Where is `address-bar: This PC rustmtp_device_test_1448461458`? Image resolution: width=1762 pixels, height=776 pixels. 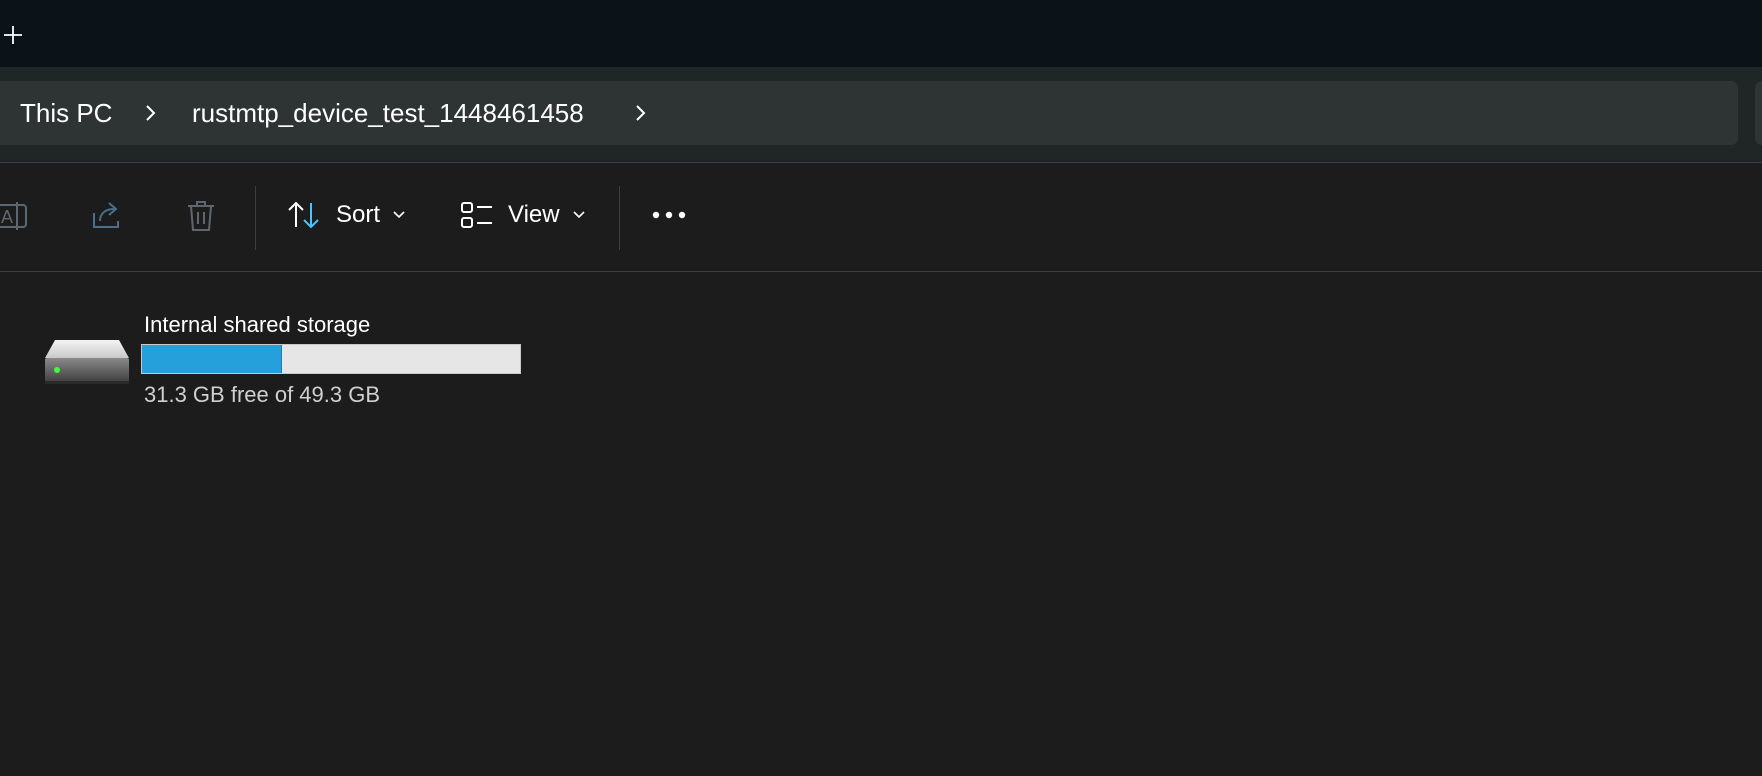
address-bar: This PC rustmtp_device_test_1448461458 is located at coordinates (869, 113).